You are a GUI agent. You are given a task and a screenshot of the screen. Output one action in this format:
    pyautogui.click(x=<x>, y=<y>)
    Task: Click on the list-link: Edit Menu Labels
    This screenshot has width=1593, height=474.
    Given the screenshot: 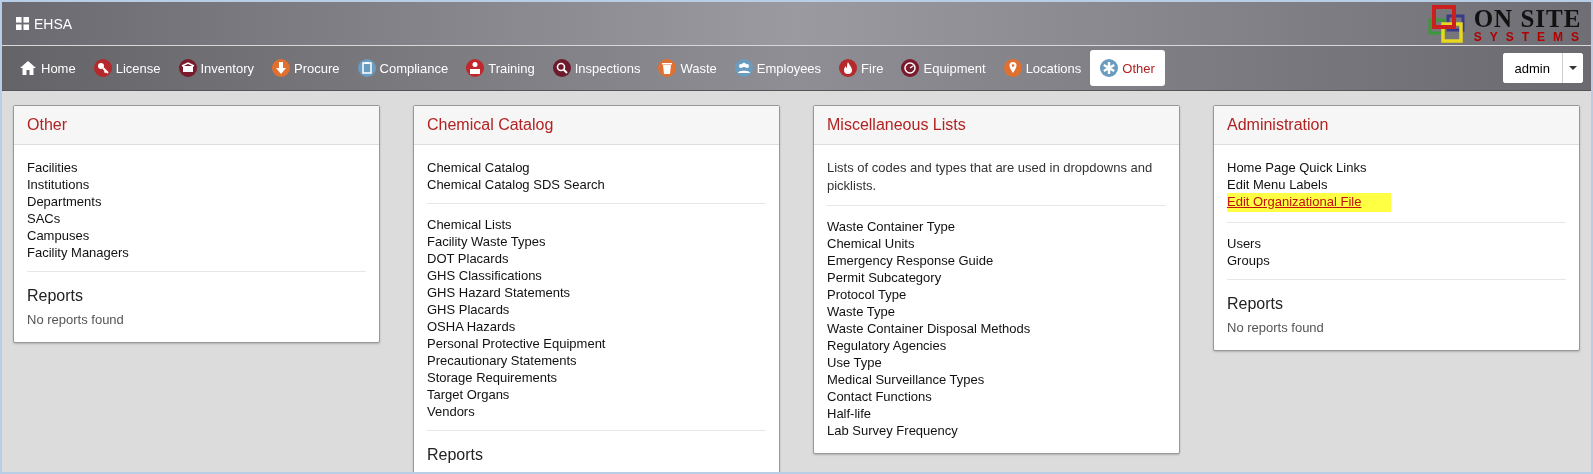 What is the action you would take?
    pyautogui.click(x=1277, y=184)
    